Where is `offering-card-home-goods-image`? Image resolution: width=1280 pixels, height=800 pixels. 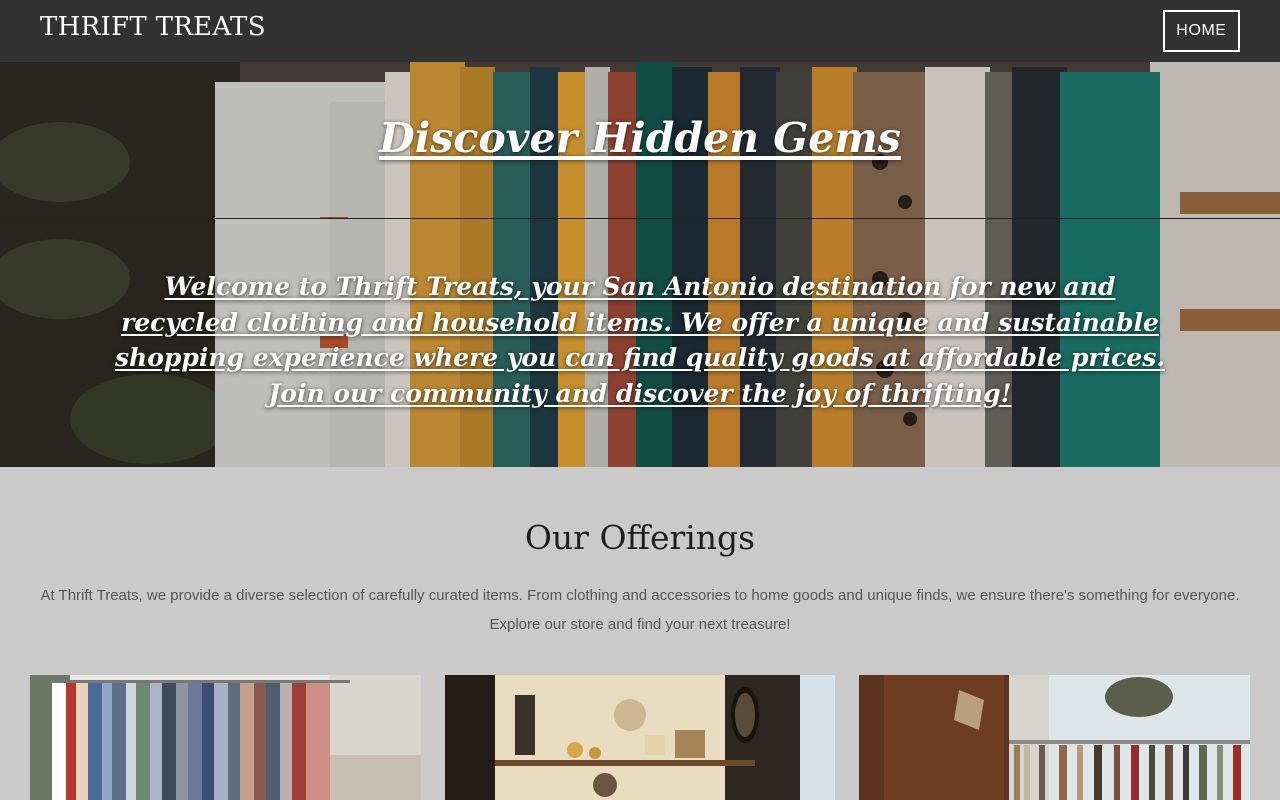 offering-card-home-goods-image is located at coordinates (640, 737).